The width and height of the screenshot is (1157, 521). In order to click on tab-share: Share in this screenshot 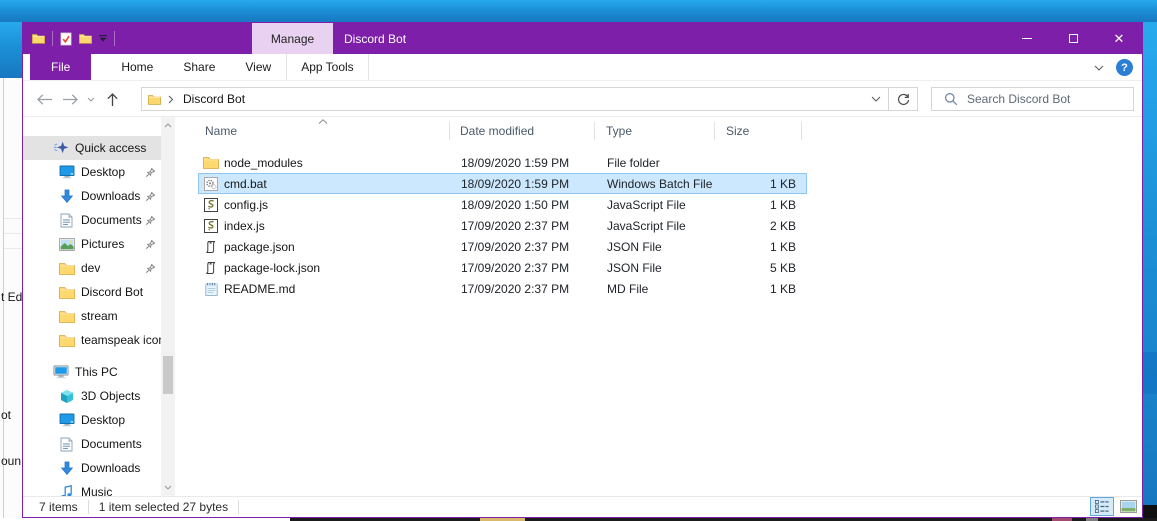, I will do `click(199, 67)`.